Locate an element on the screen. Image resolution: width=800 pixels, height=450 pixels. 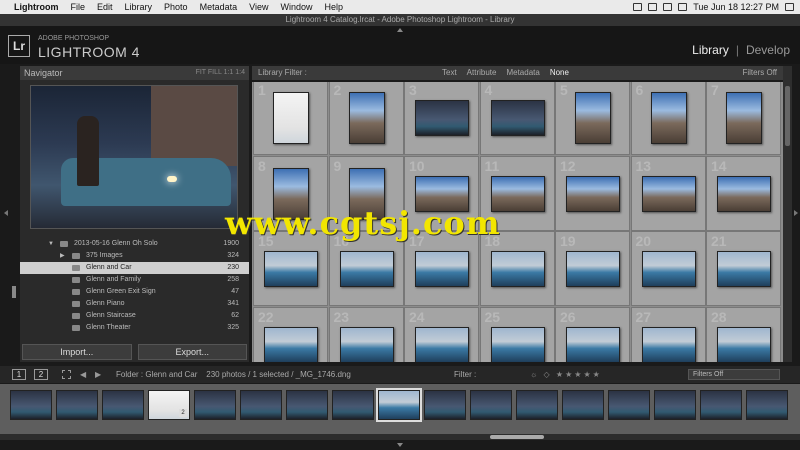
grid-cell: 1 is located at coordinates (290, 118).